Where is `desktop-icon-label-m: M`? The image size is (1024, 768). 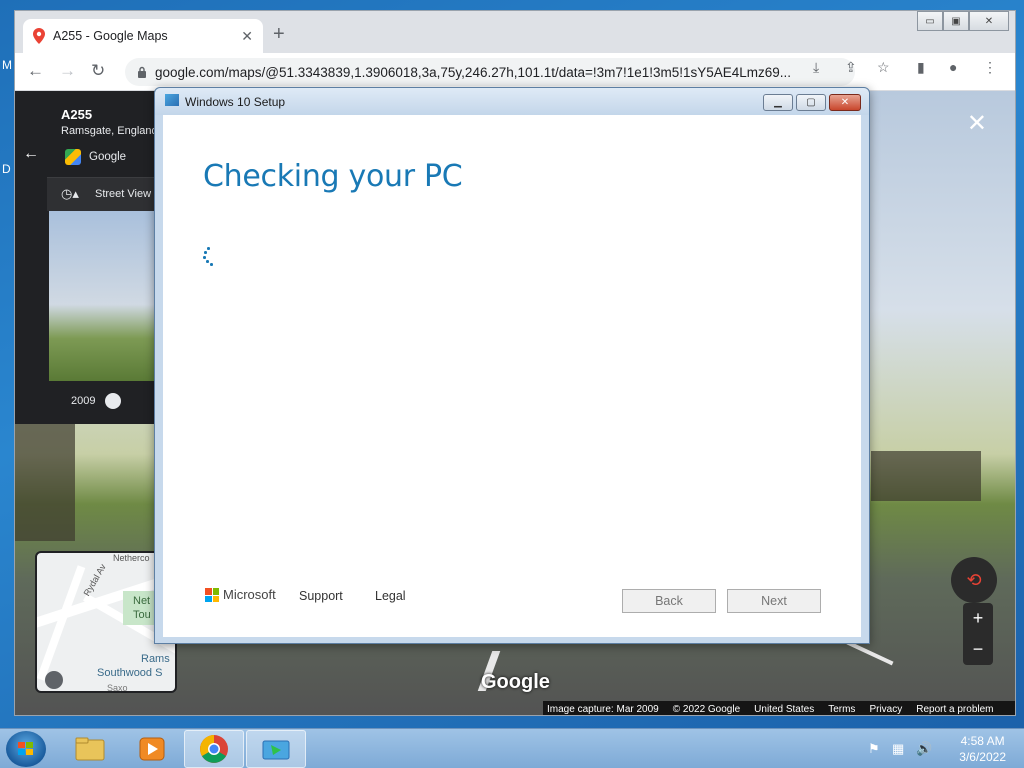
desktop-icon-label-m: M is located at coordinates (7, 65).